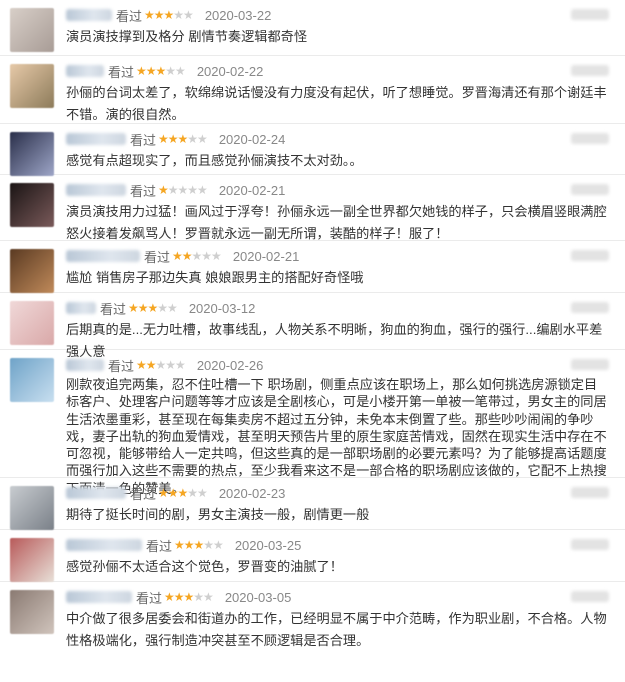 The height and width of the screenshot is (682, 625). Describe the element at coordinates (214, 160) in the screenshot. I see `review-text: 感觉有点超现实了，而且感觉孙俪演技不太对劲。。` at that location.